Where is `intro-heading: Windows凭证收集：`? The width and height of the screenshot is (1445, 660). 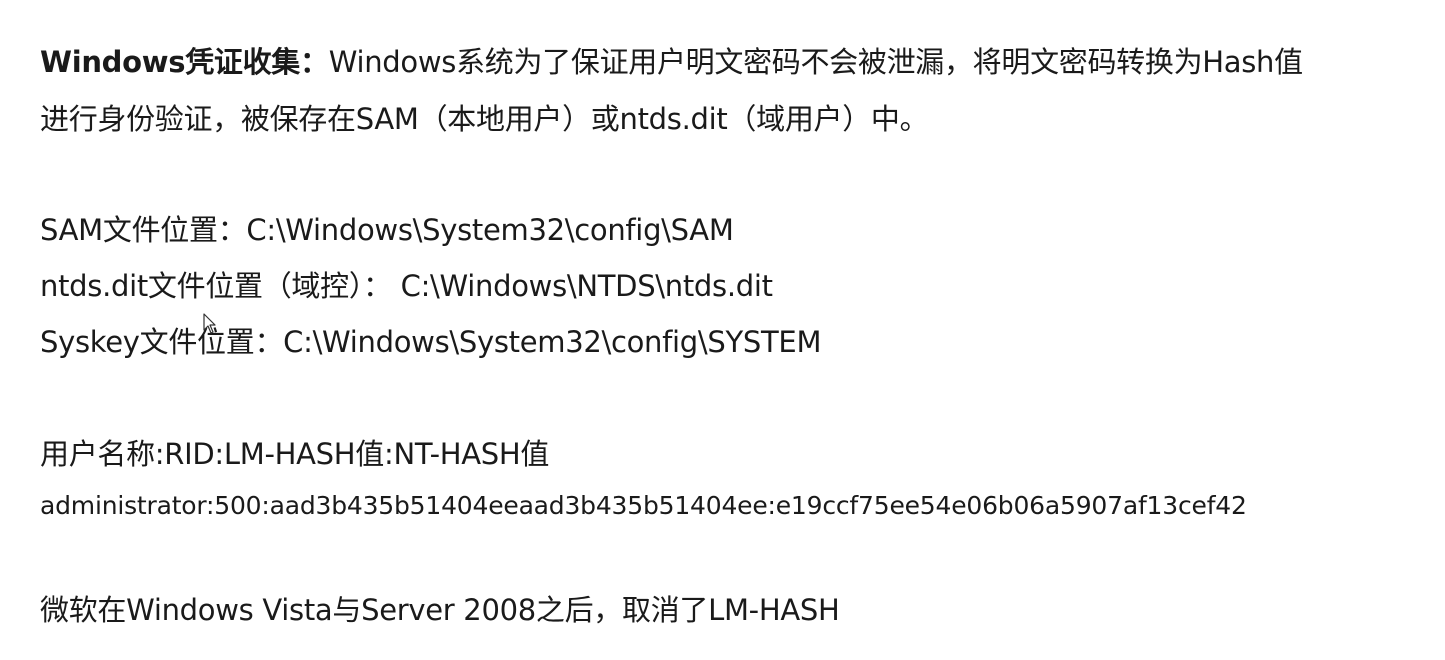
intro-heading: Windows凭证收集： is located at coordinates (184, 62).